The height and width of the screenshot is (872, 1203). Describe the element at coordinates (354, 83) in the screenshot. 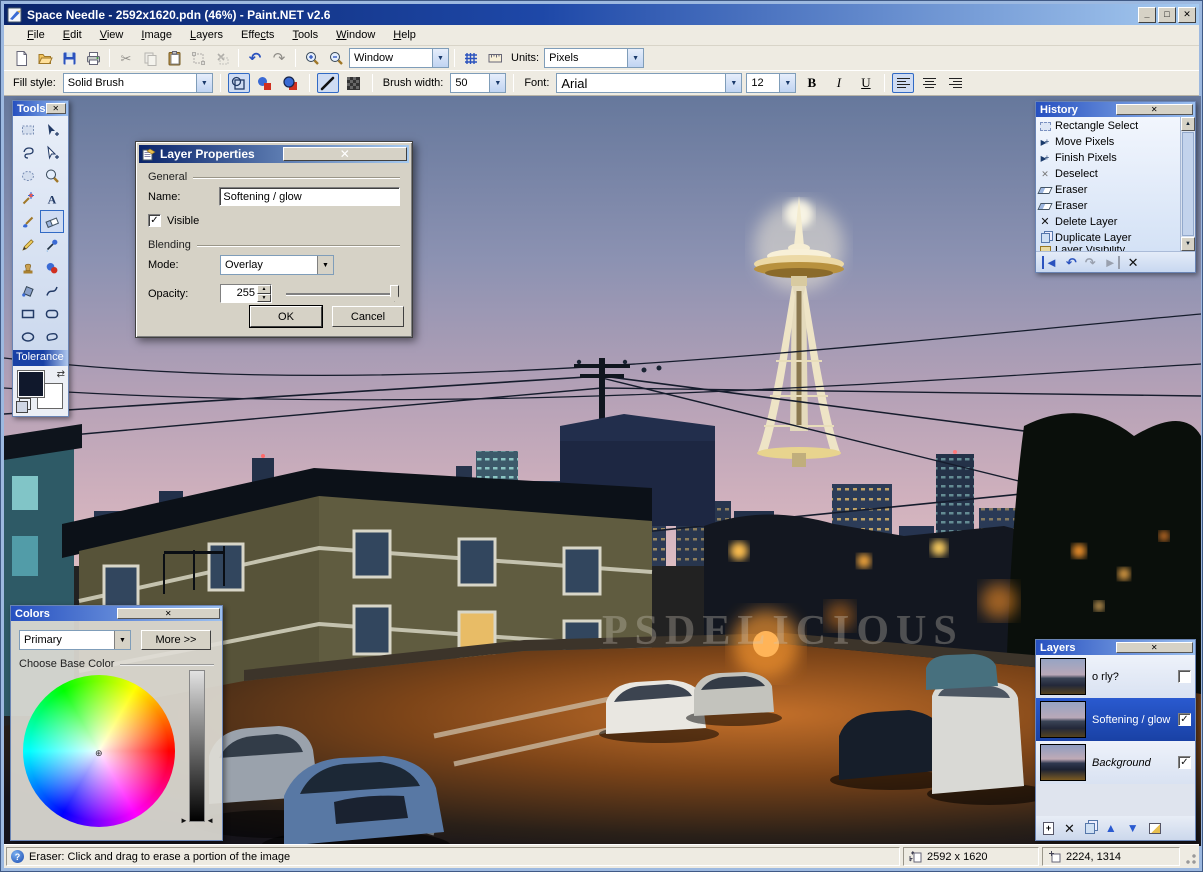

I see `alpha-blend-button` at that location.